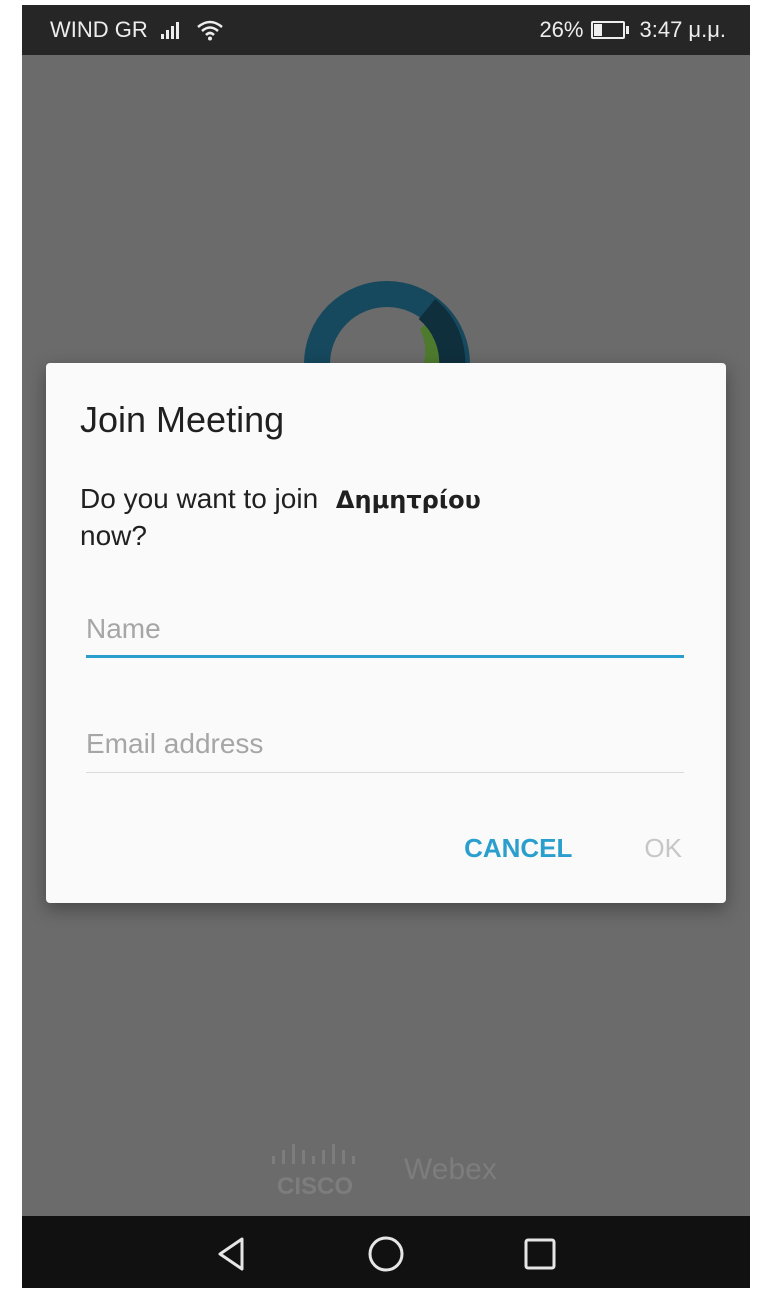  Describe the element at coordinates (385, 629) in the screenshot. I see `name-input` at that location.